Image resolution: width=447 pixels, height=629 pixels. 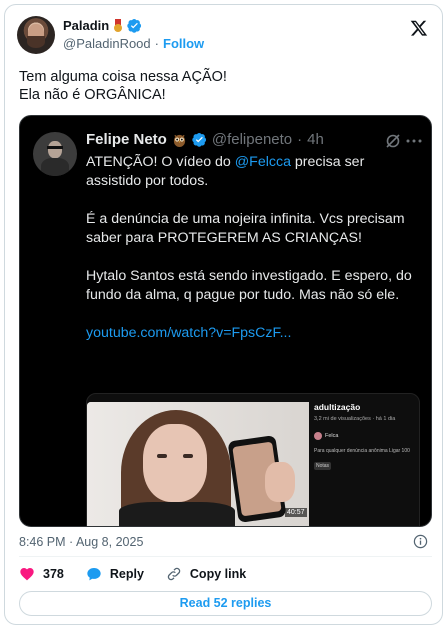 I want to click on video-channel: Felca, so click(x=366, y=436).